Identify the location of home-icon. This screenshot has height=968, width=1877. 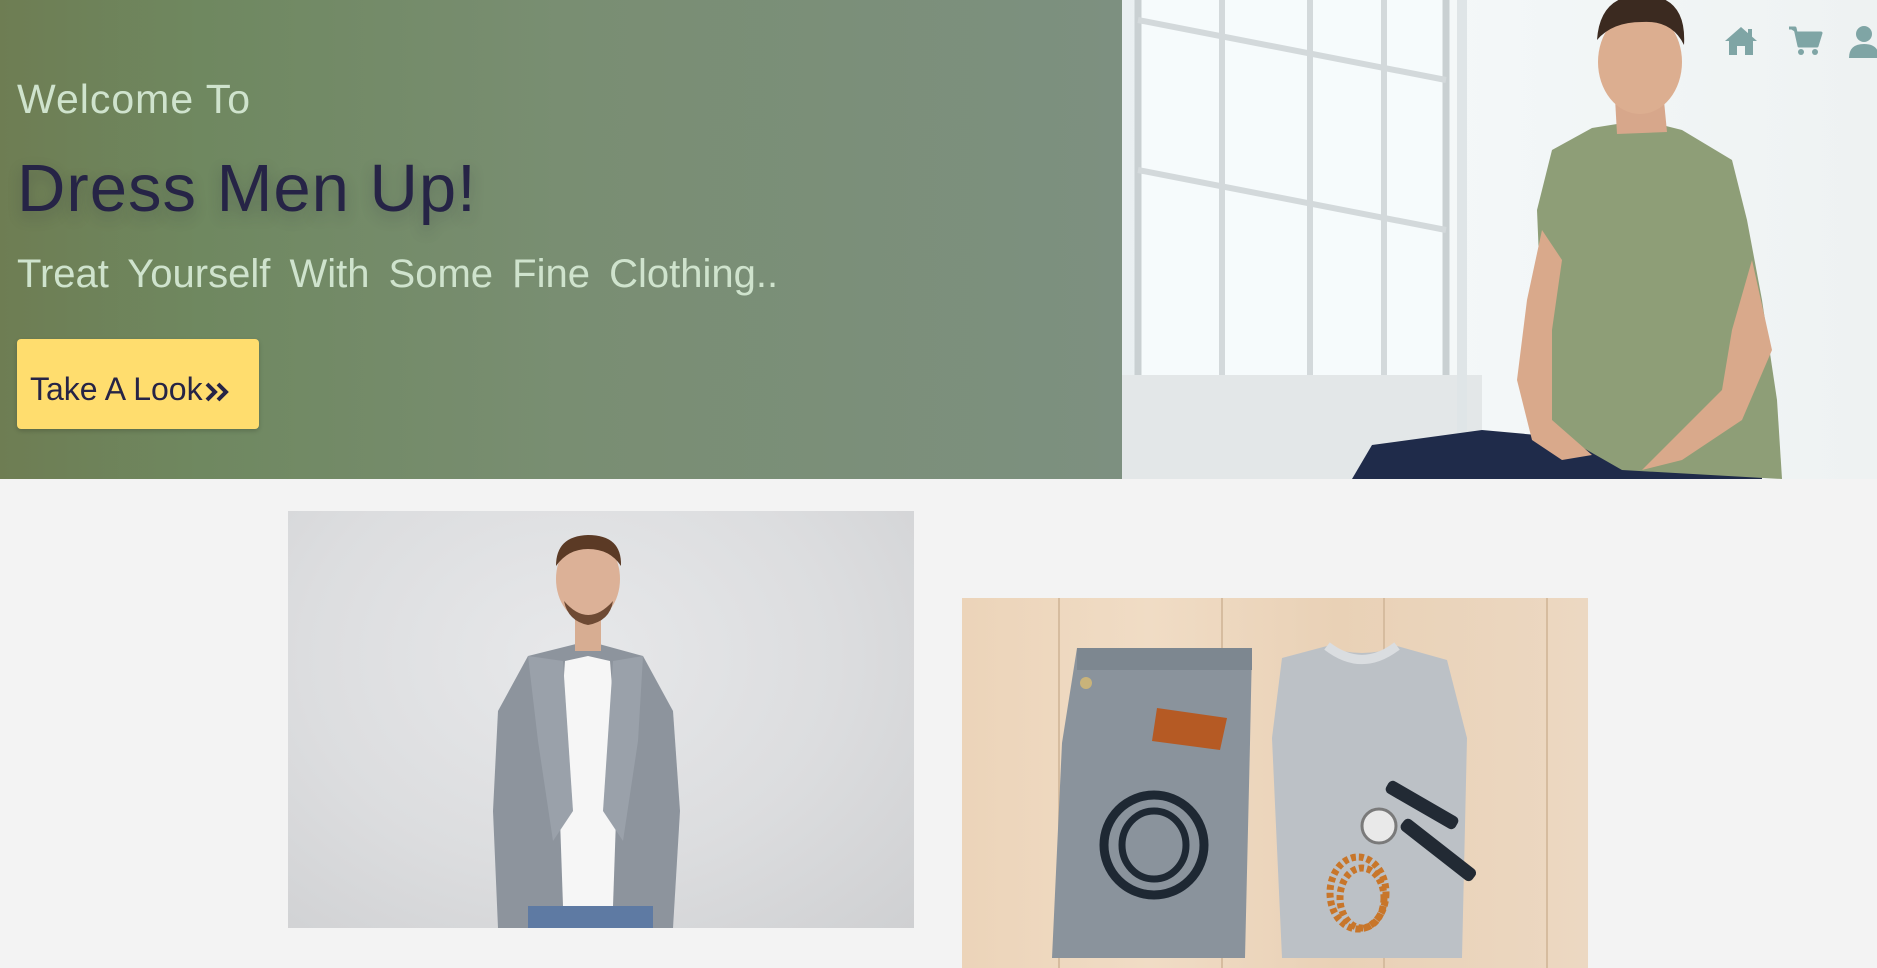
(1741, 43).